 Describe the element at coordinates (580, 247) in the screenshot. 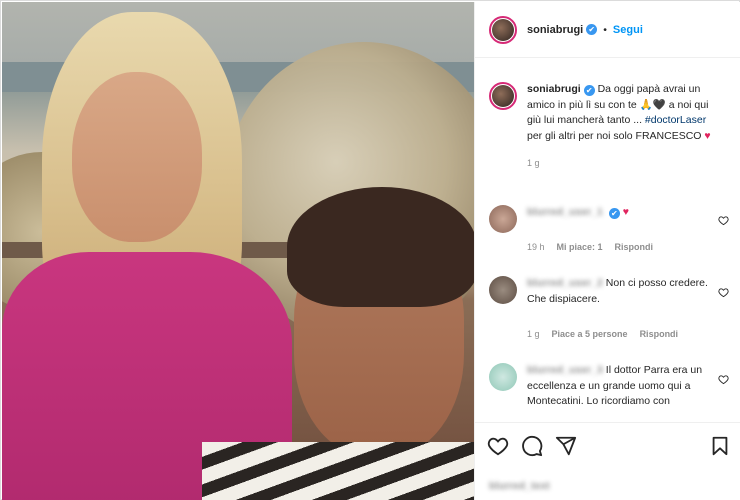

I see `comment-likes: Mi piace: 1` at that location.